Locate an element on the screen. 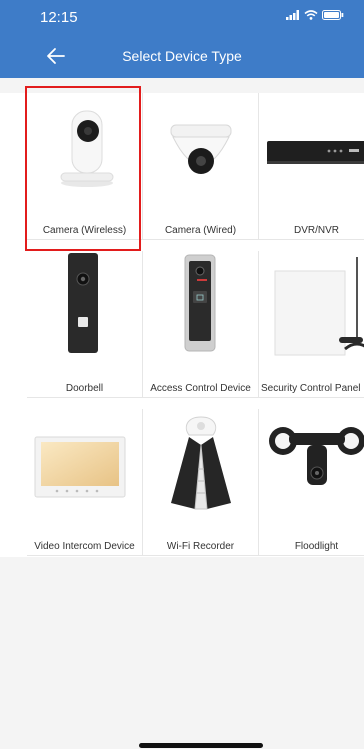  header-bar: Select Device Type is located at coordinates (182, 56).